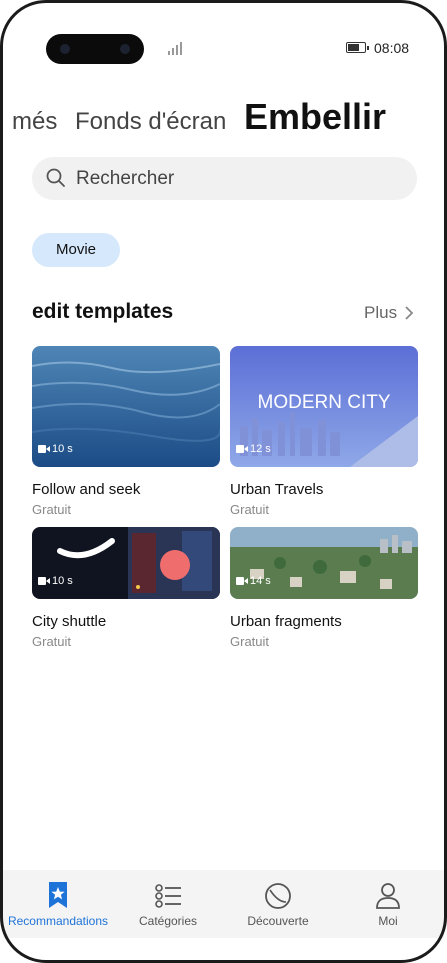 Image resolution: width=447 pixels, height=963 pixels. I want to click on aerial-city-image, so click(324, 563).